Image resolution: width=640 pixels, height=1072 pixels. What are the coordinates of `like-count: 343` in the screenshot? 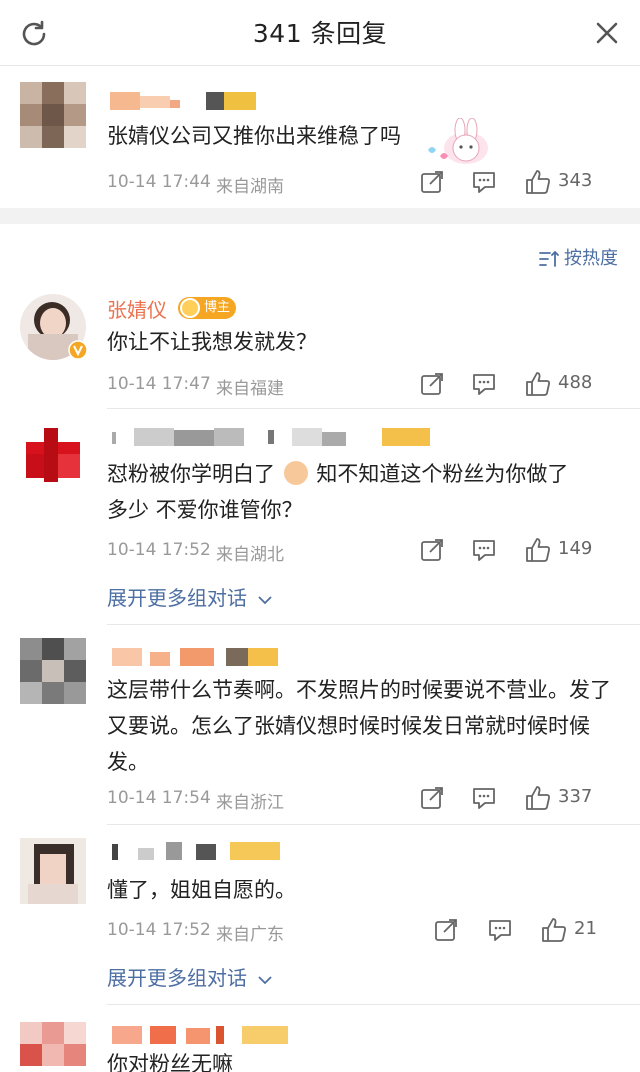 It's located at (575, 180).